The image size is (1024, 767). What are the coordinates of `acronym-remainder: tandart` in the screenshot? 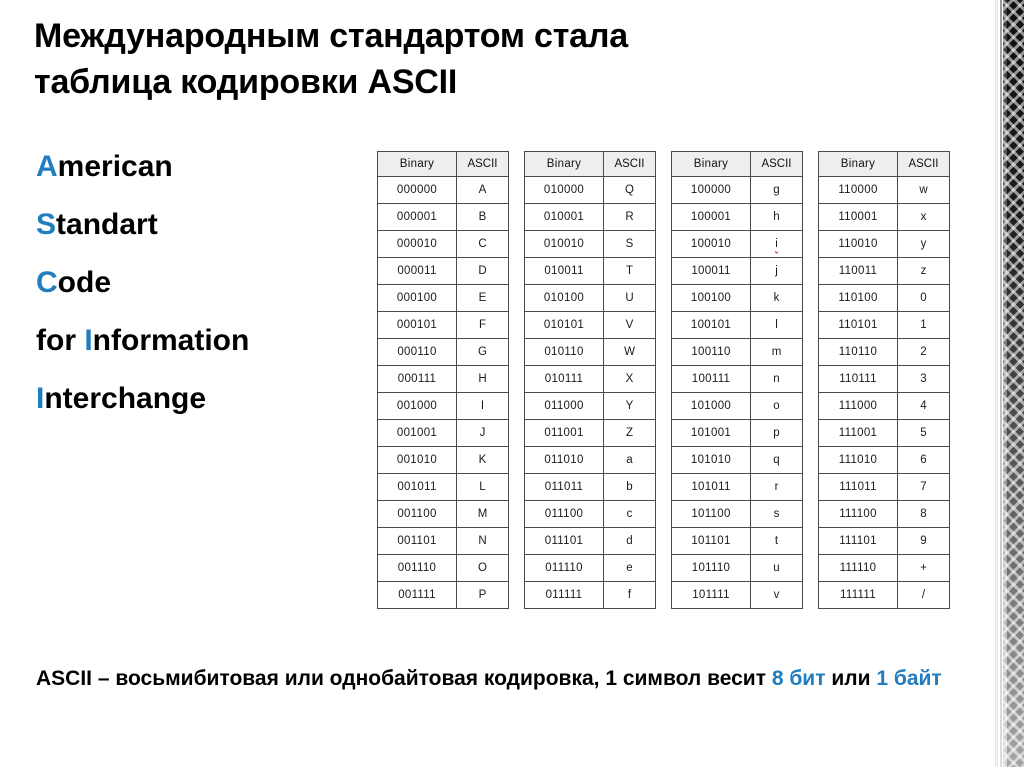 It's located at (107, 224).